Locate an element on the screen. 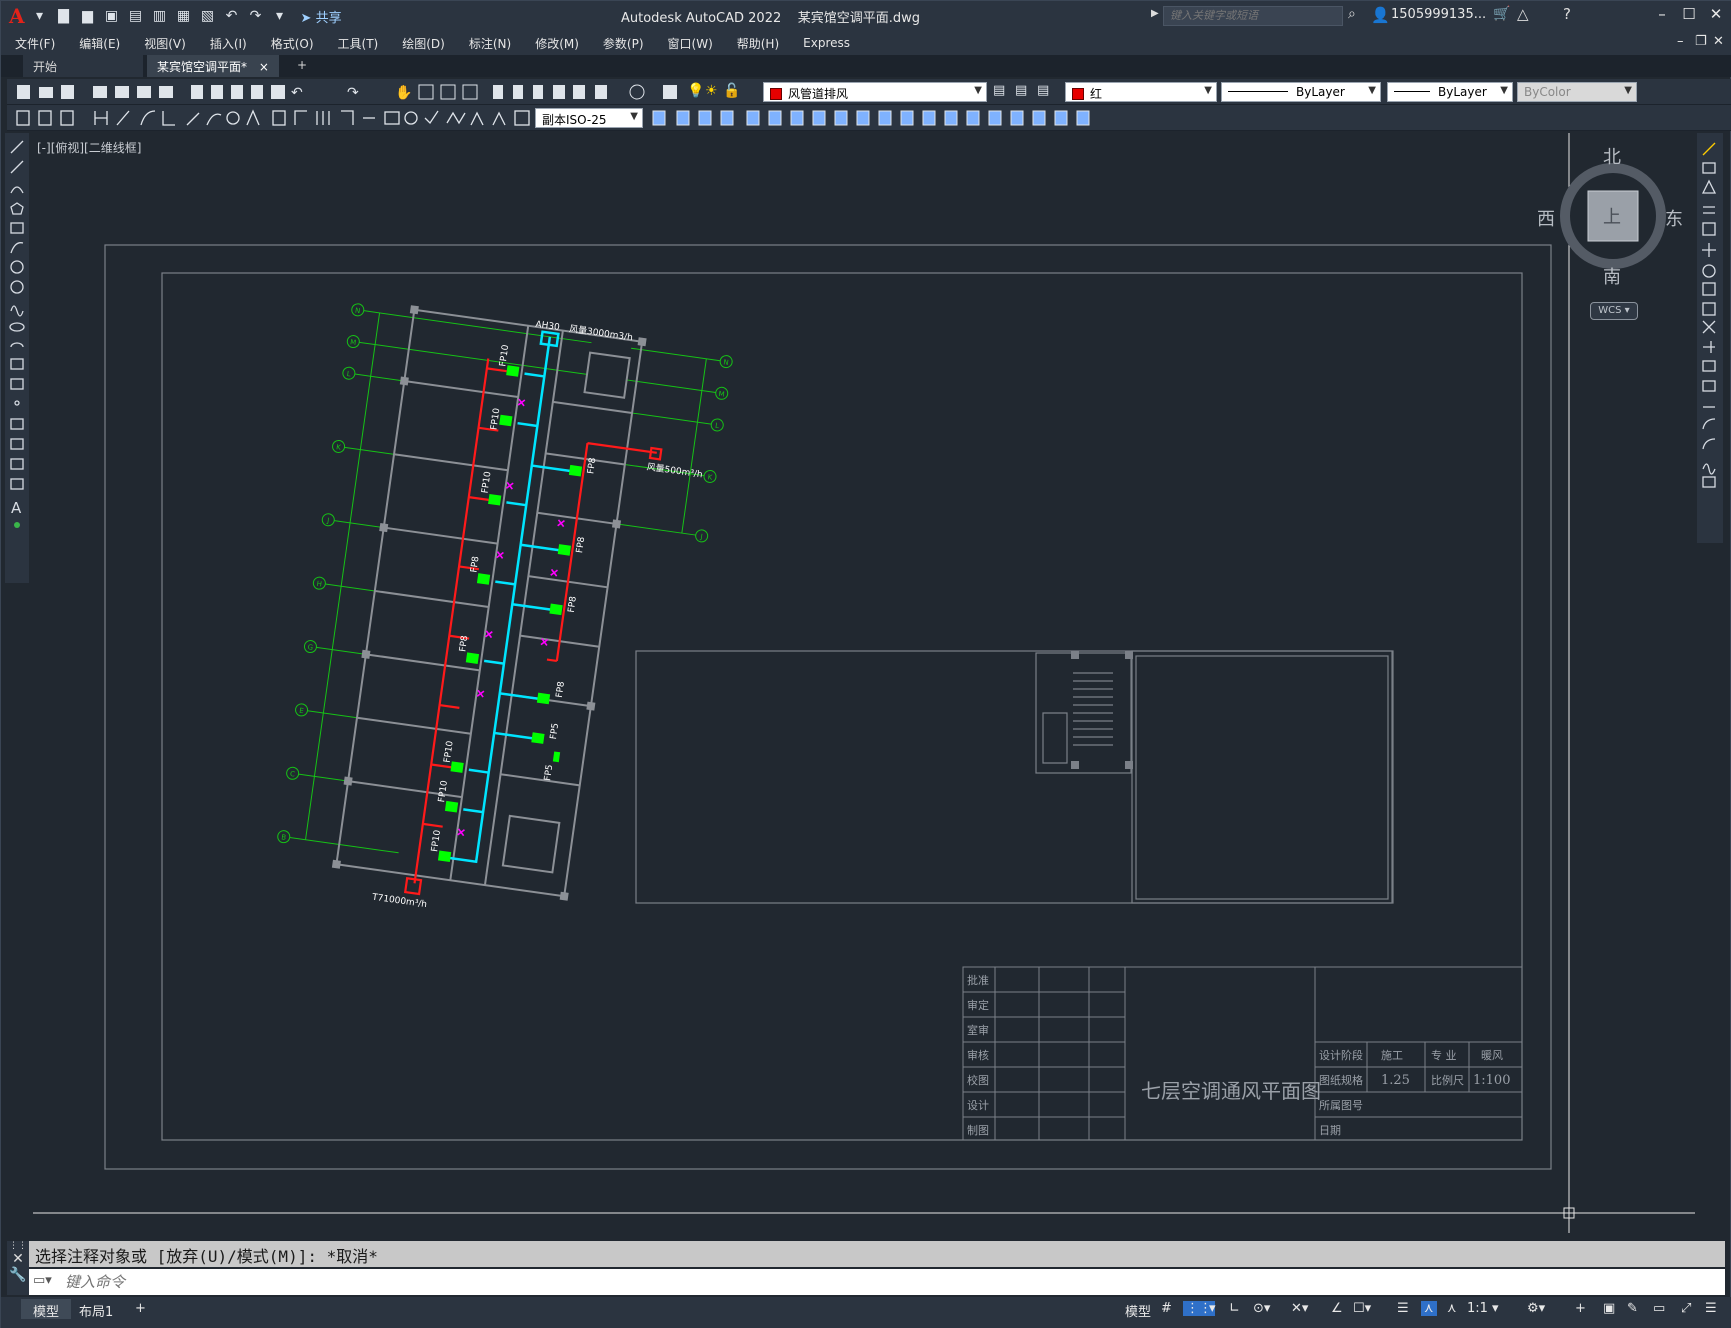  make-current-layer-icon: ▤ is located at coordinates (999, 90).